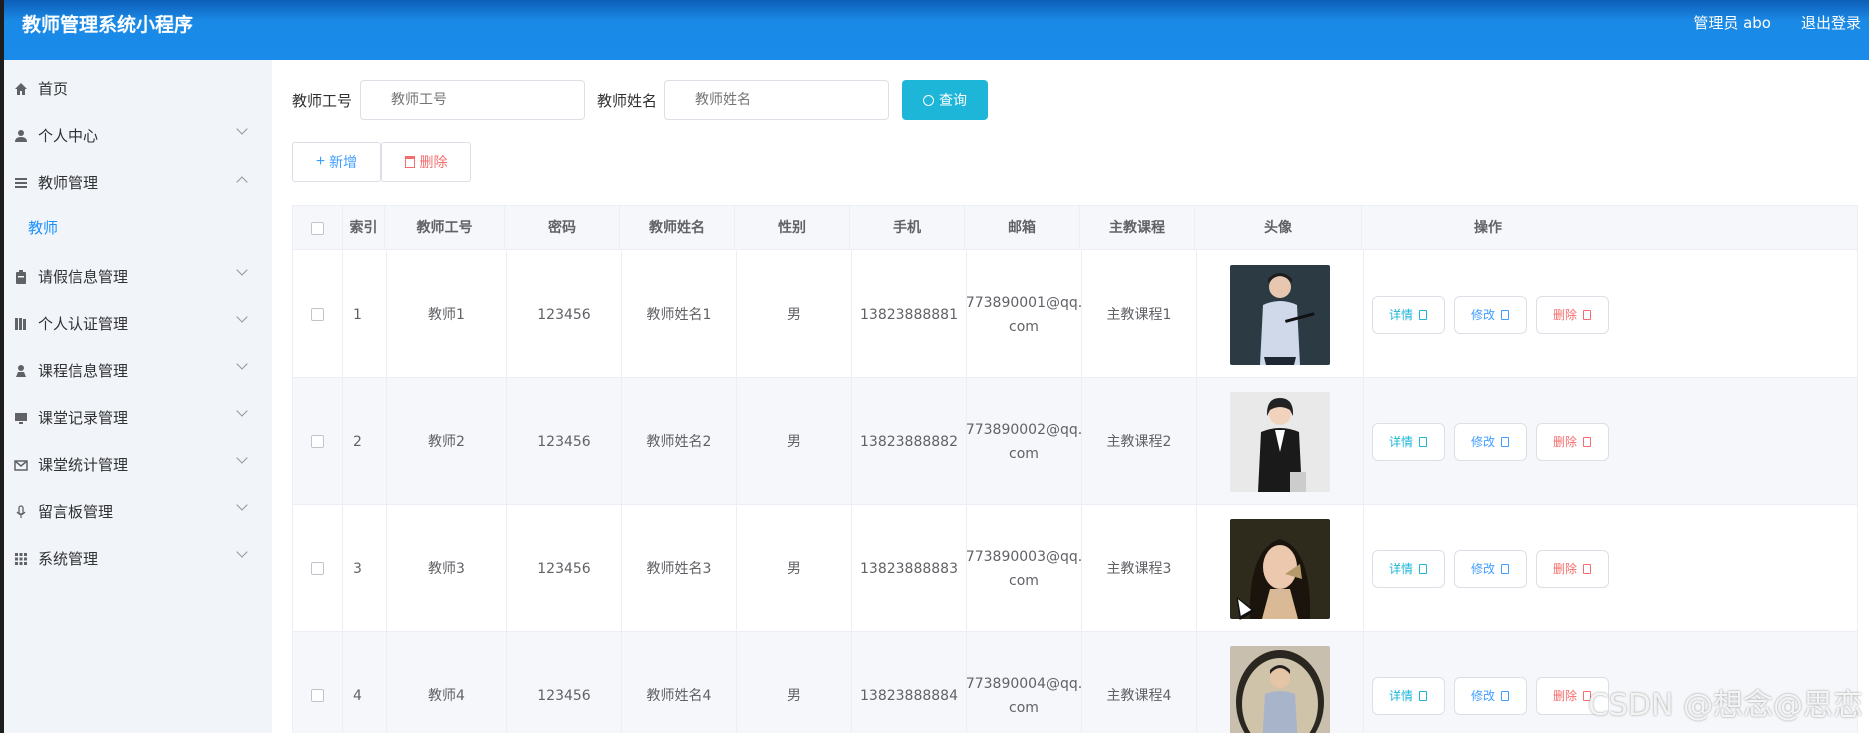  Describe the element at coordinates (336, 162) in the screenshot. I see `add-button: + 新增` at that location.